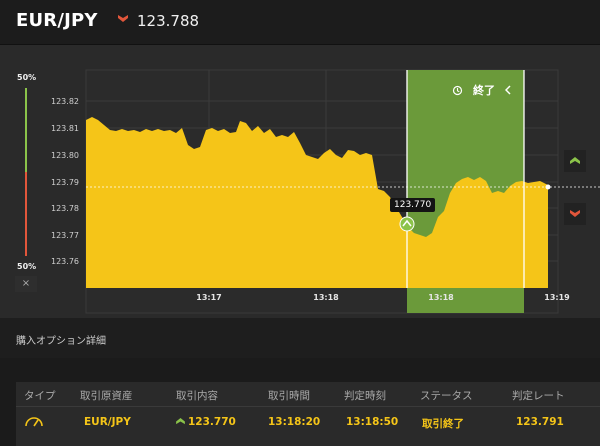 This screenshot has width=600, height=446. I want to click on y-tick-label: 123.77, so click(65, 235).